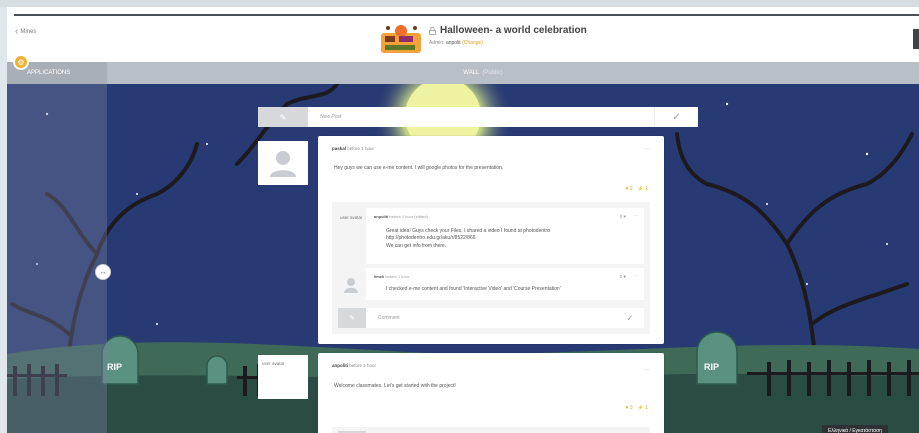 The image size is (919, 433). Describe the element at coordinates (631, 408) in the screenshot. I see `like-count: 3` at that location.